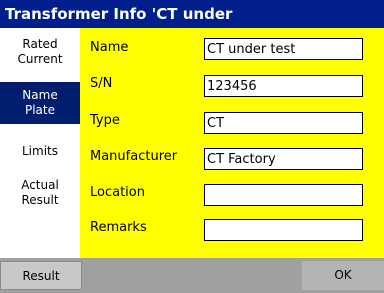  Describe the element at coordinates (40, 185) in the screenshot. I see `tab-label-line: Actual` at that location.